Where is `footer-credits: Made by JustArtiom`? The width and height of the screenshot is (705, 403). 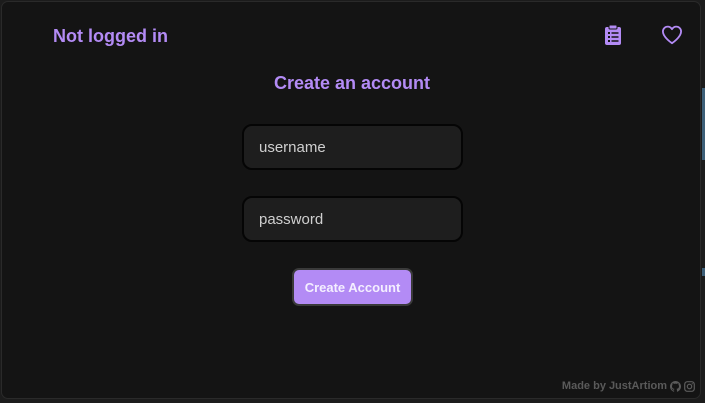
footer-credits: Made by JustArtiom is located at coordinates (628, 386).